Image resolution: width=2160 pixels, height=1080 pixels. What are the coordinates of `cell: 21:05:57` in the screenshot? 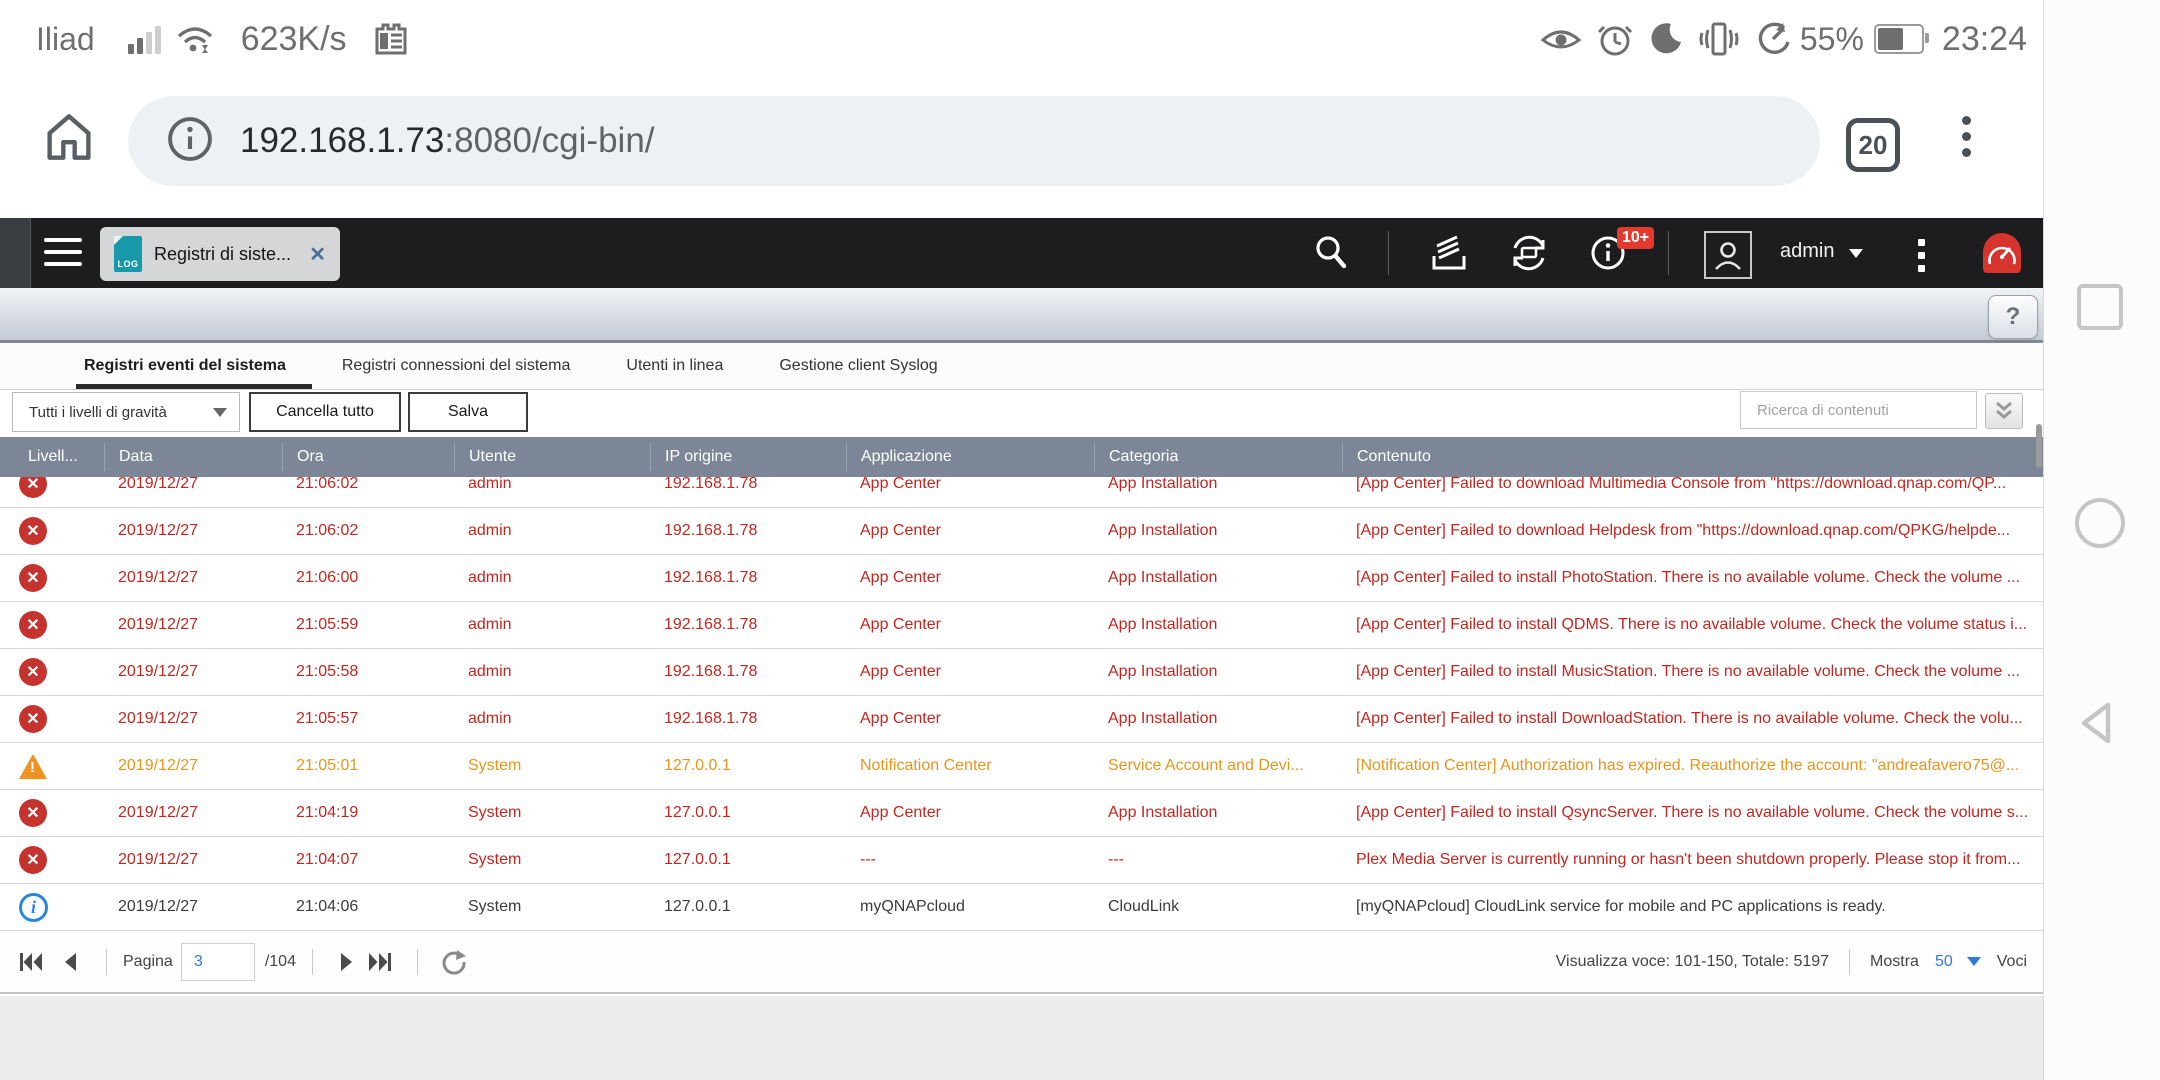 It's located at (327, 718).